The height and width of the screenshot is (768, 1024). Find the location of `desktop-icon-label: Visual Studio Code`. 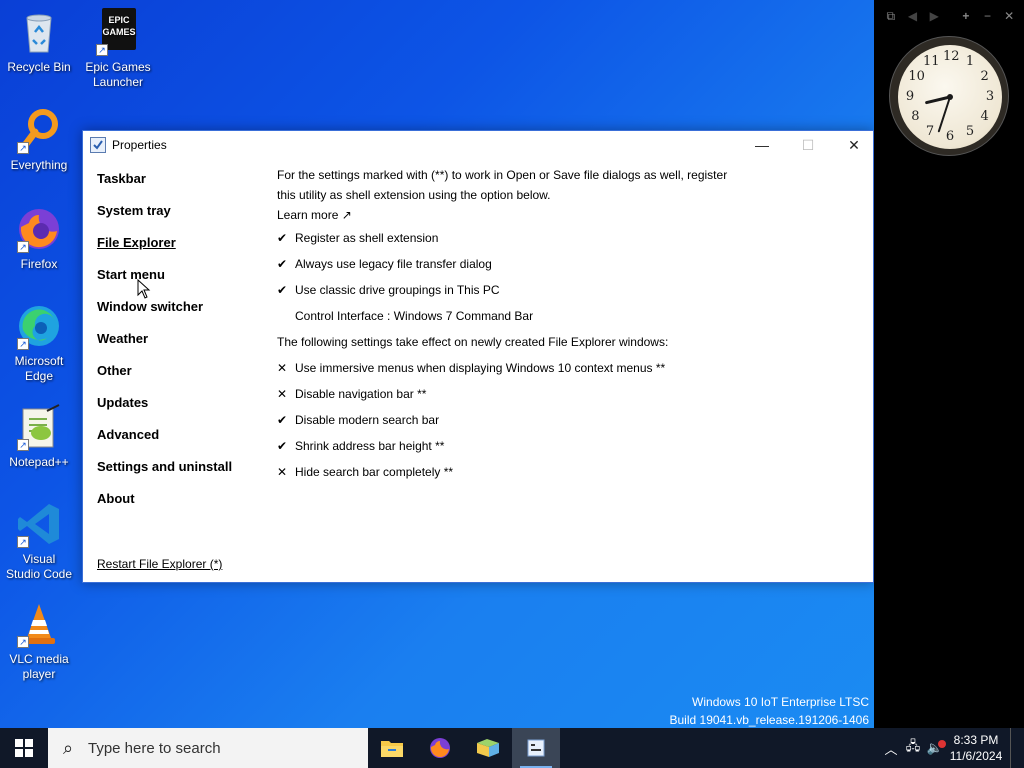

desktop-icon-label: Visual Studio Code is located at coordinates (39, 566).